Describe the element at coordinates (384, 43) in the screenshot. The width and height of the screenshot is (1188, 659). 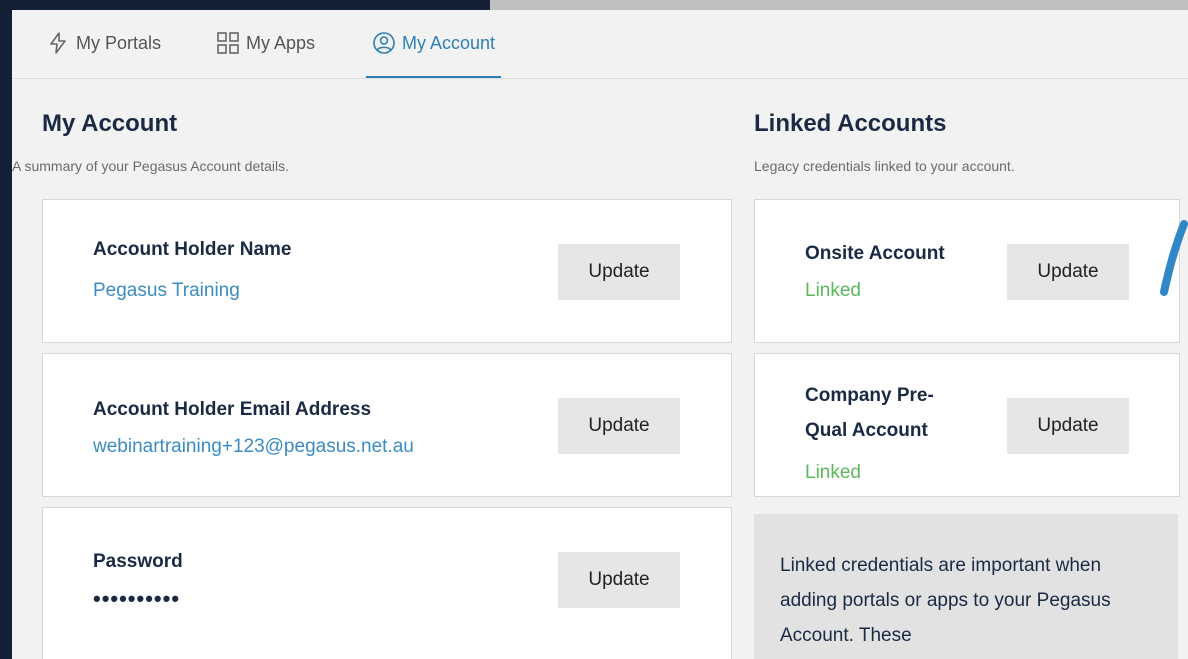
I see `user-circle-icon` at that location.